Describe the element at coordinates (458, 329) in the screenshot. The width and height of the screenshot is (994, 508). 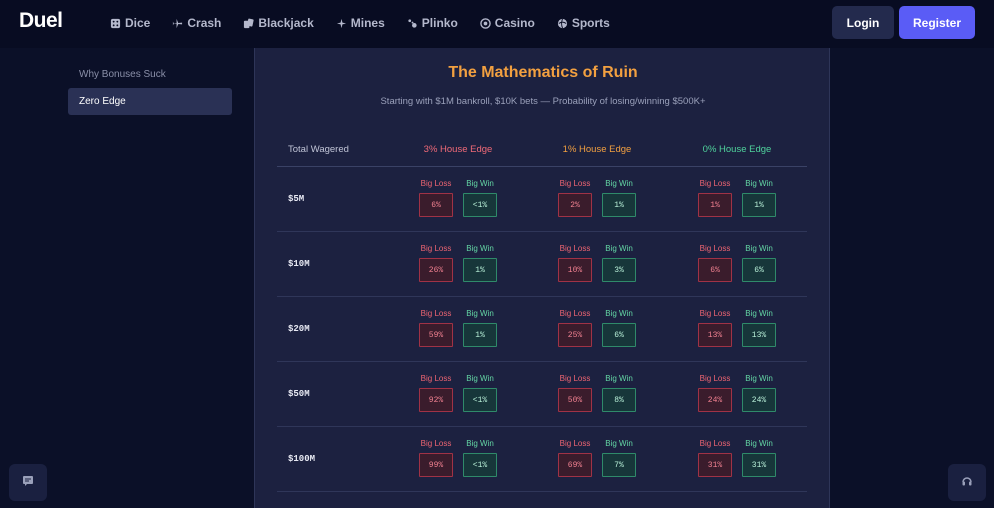
I see `cell-3-edge: Big Loss 59% Big Win 1%` at that location.